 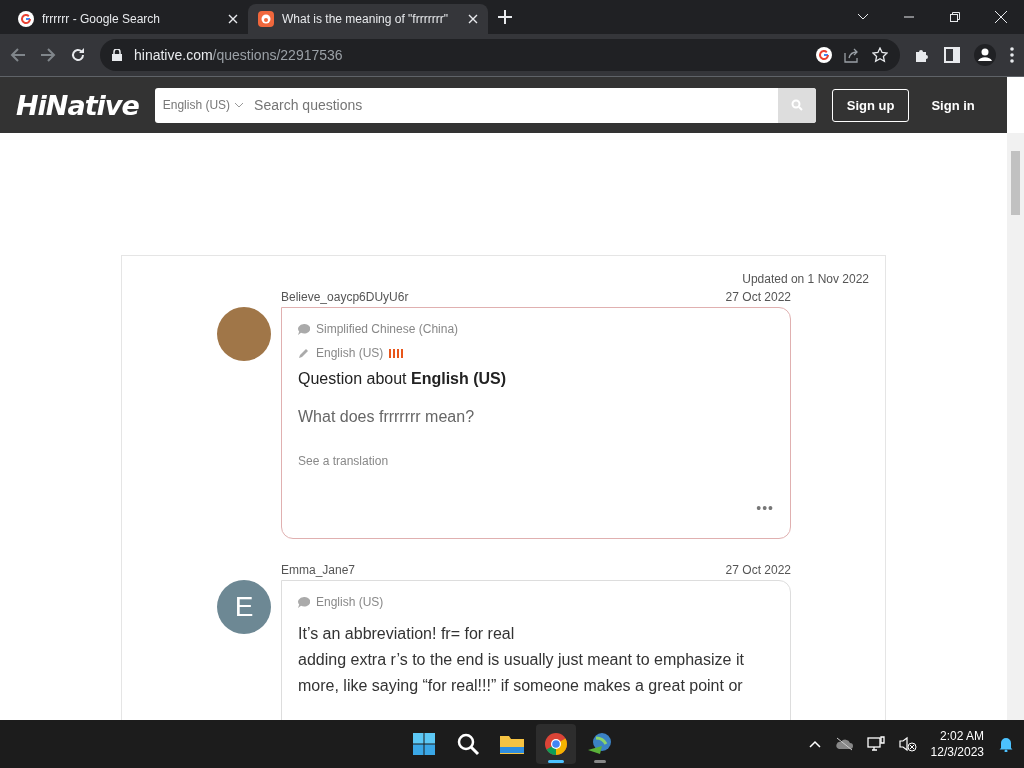 I want to click on username: Emma_Jane7, so click(x=318, y=570).